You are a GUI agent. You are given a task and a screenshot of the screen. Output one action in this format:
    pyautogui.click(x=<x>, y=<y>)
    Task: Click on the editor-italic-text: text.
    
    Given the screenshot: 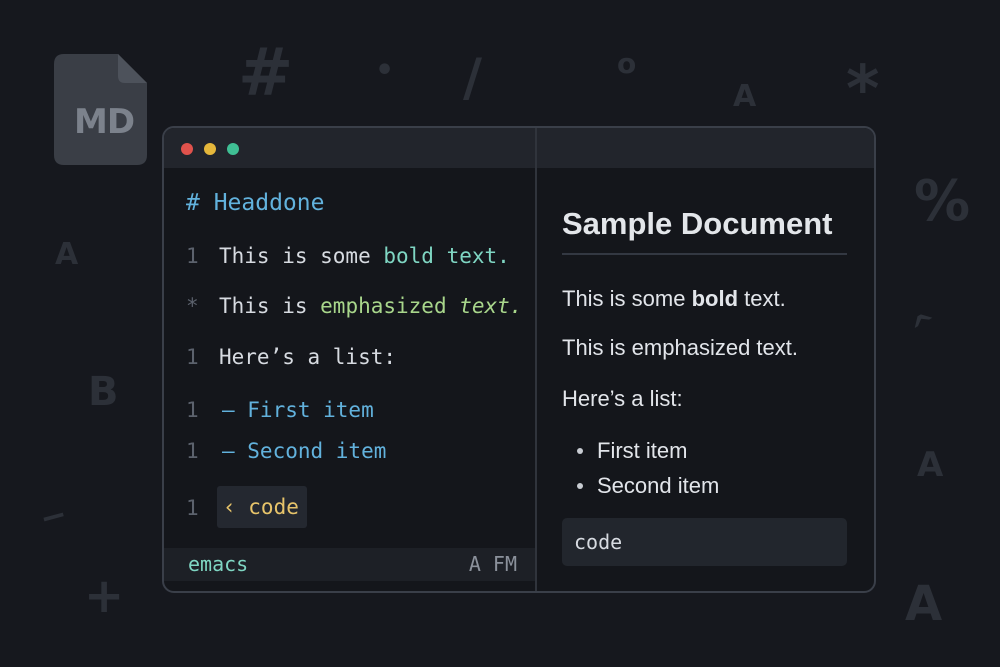 What is the action you would take?
    pyautogui.click(x=485, y=306)
    